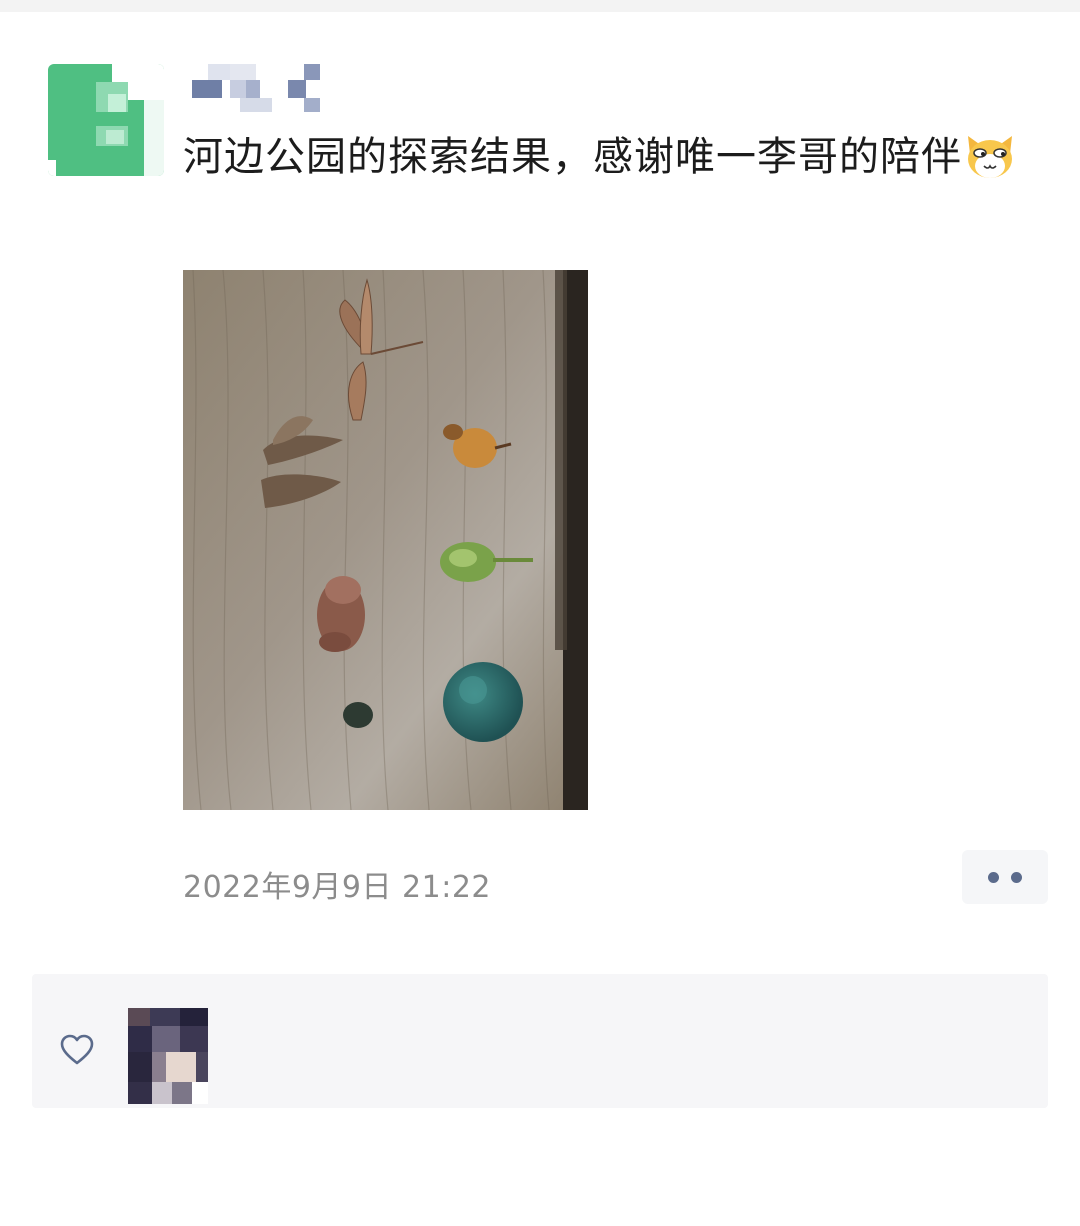 Image resolution: width=1080 pixels, height=1226 pixels. I want to click on post-text: 河边公园的探索结果，感谢唯一李哥的陪伴, so click(603, 162).